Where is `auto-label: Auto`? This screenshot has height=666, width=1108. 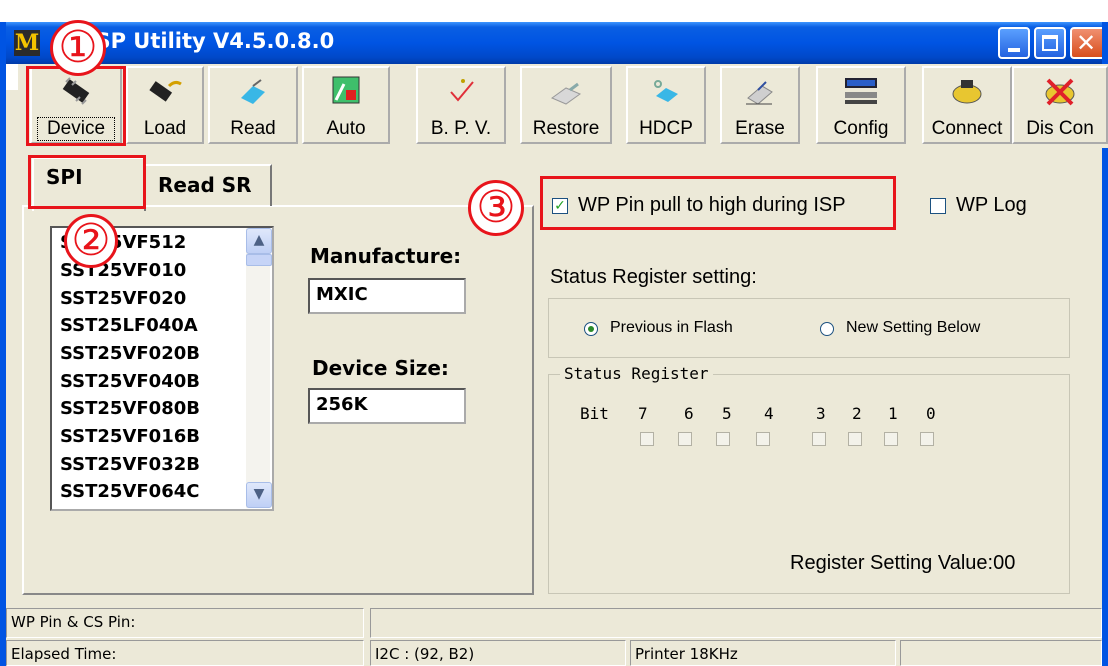
auto-label: Auto is located at coordinates (346, 128).